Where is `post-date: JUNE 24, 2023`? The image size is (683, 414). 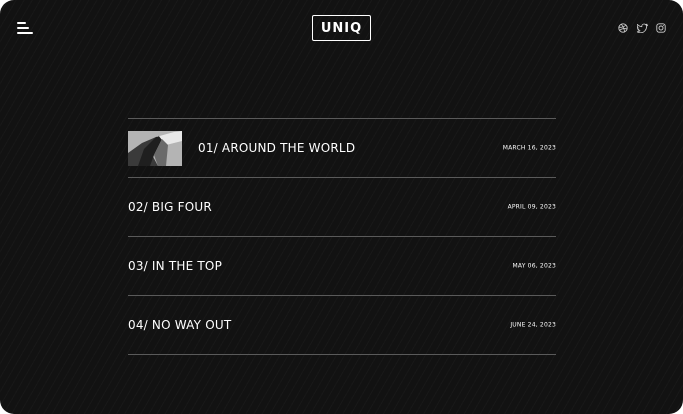
post-date: JUNE 24, 2023 is located at coordinates (533, 325).